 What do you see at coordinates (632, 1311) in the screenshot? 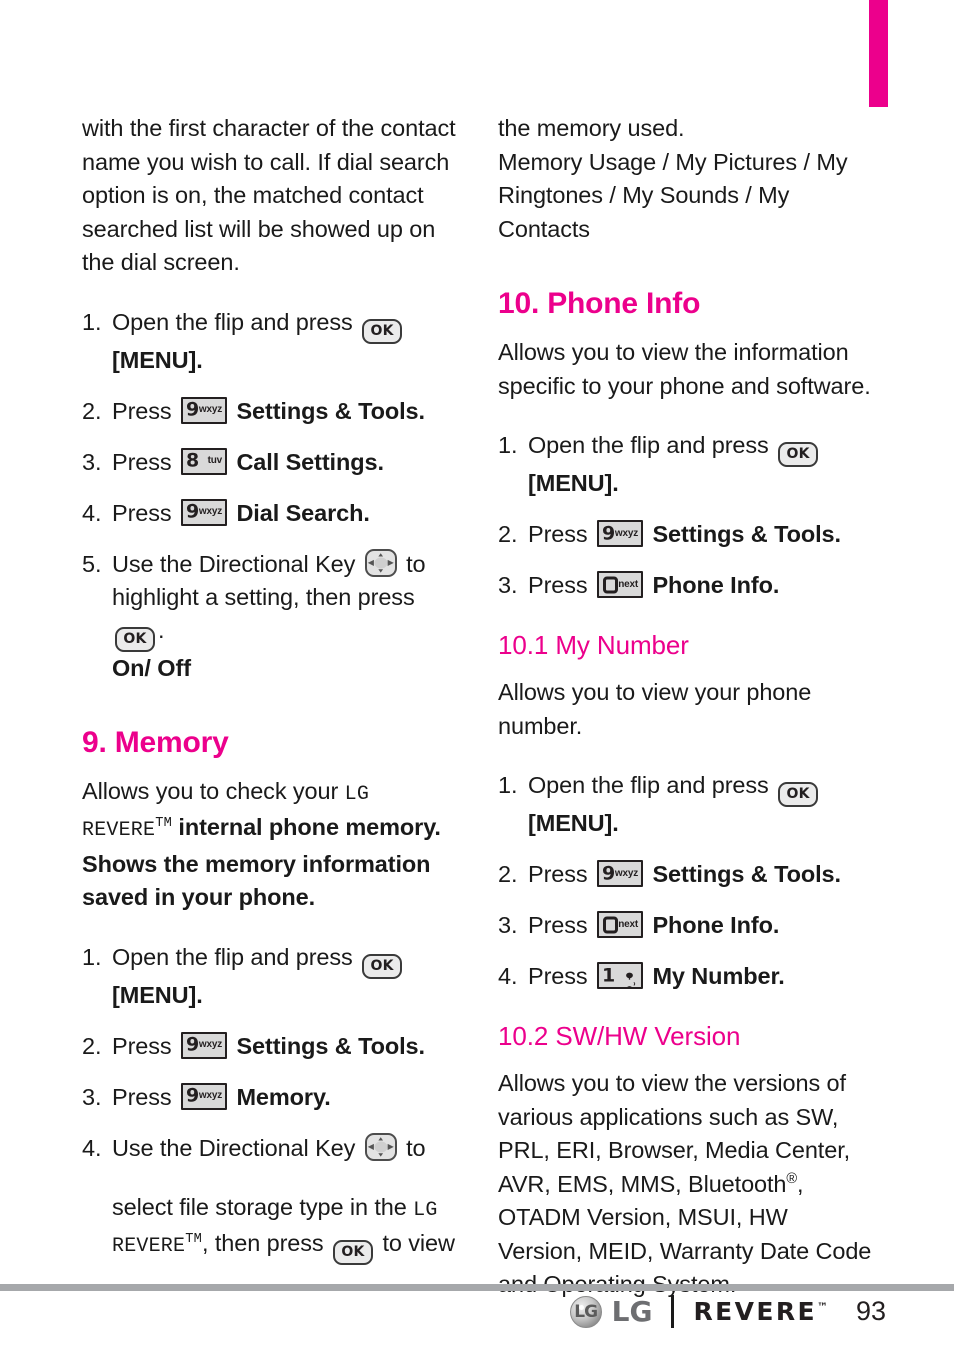
I see `lg-wordmark: LG` at bounding box center [632, 1311].